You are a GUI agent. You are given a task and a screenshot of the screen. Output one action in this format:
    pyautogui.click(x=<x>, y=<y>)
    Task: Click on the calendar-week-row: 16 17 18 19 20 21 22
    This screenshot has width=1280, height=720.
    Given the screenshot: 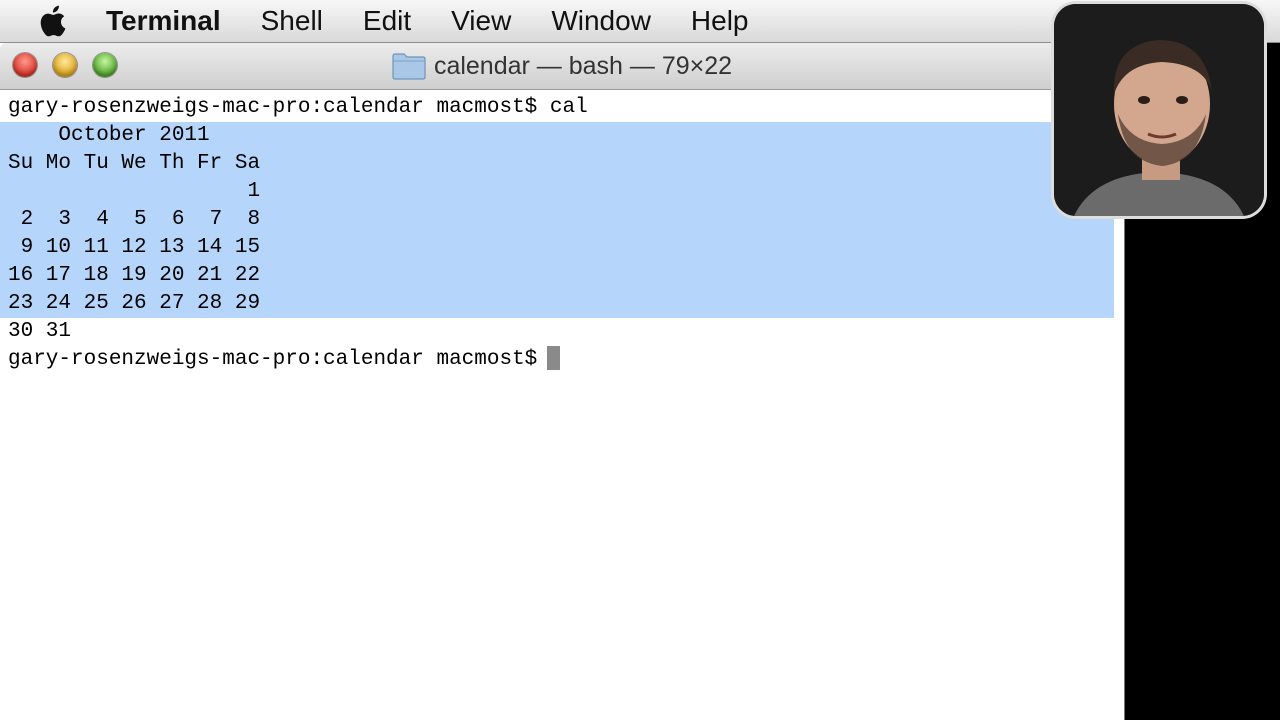 What is the action you would take?
    pyautogui.click(x=134, y=275)
    